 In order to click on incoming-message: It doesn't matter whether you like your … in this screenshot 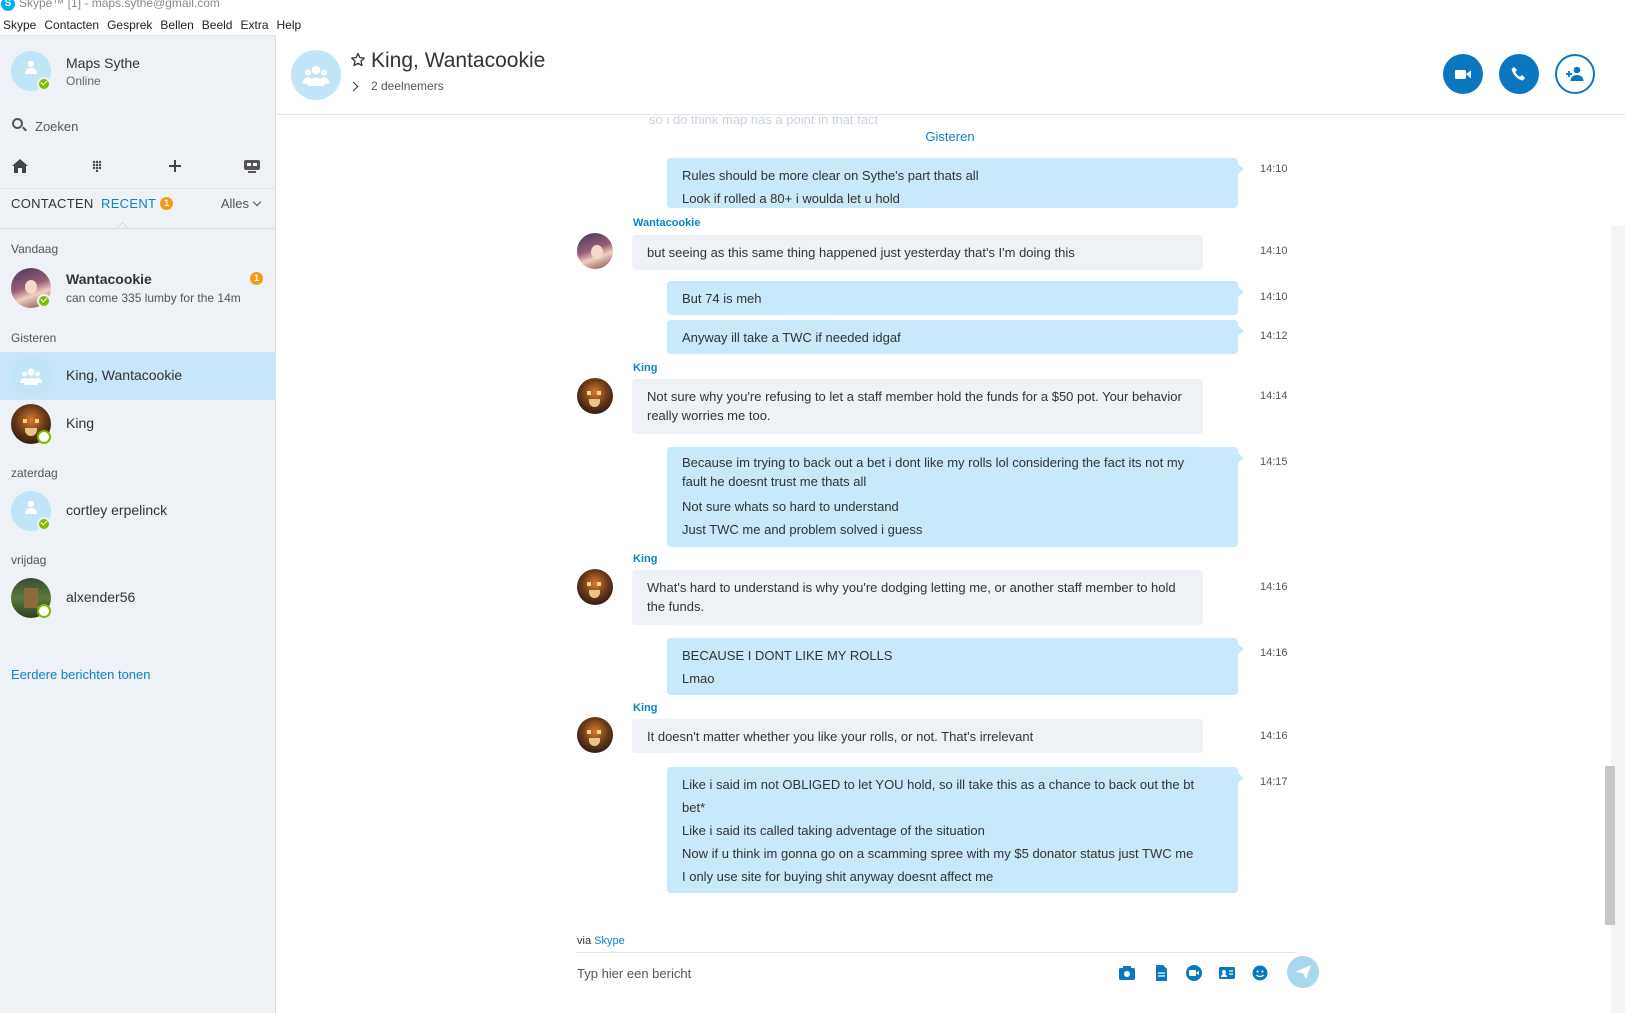, I will do `click(917, 736)`.